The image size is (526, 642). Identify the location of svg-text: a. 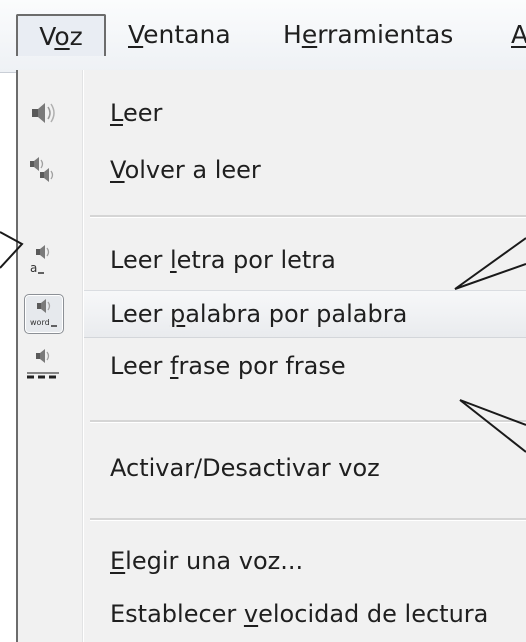
(33, 268).